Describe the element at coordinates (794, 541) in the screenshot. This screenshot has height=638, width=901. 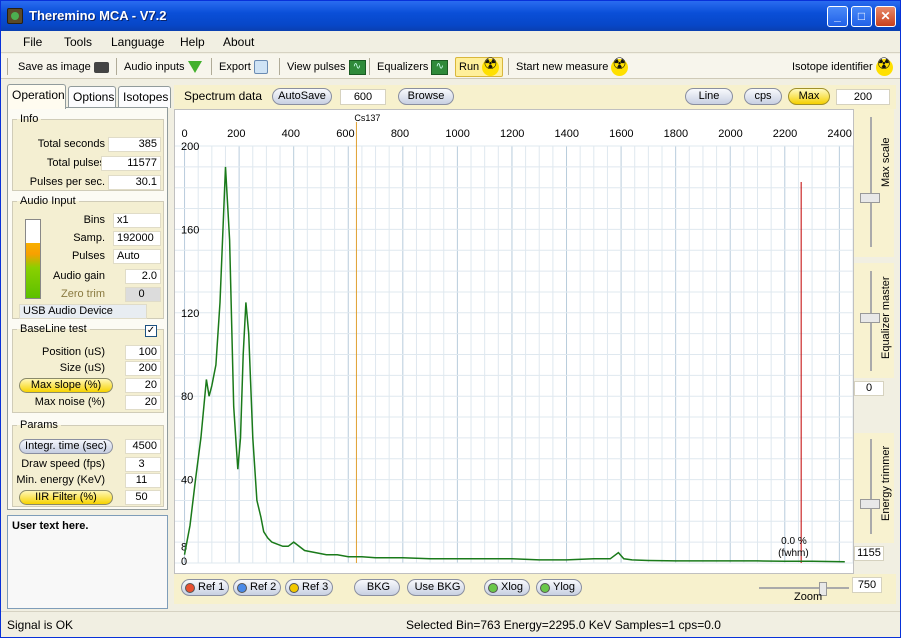
I see `fwhm-value: 0.0 %` at that location.